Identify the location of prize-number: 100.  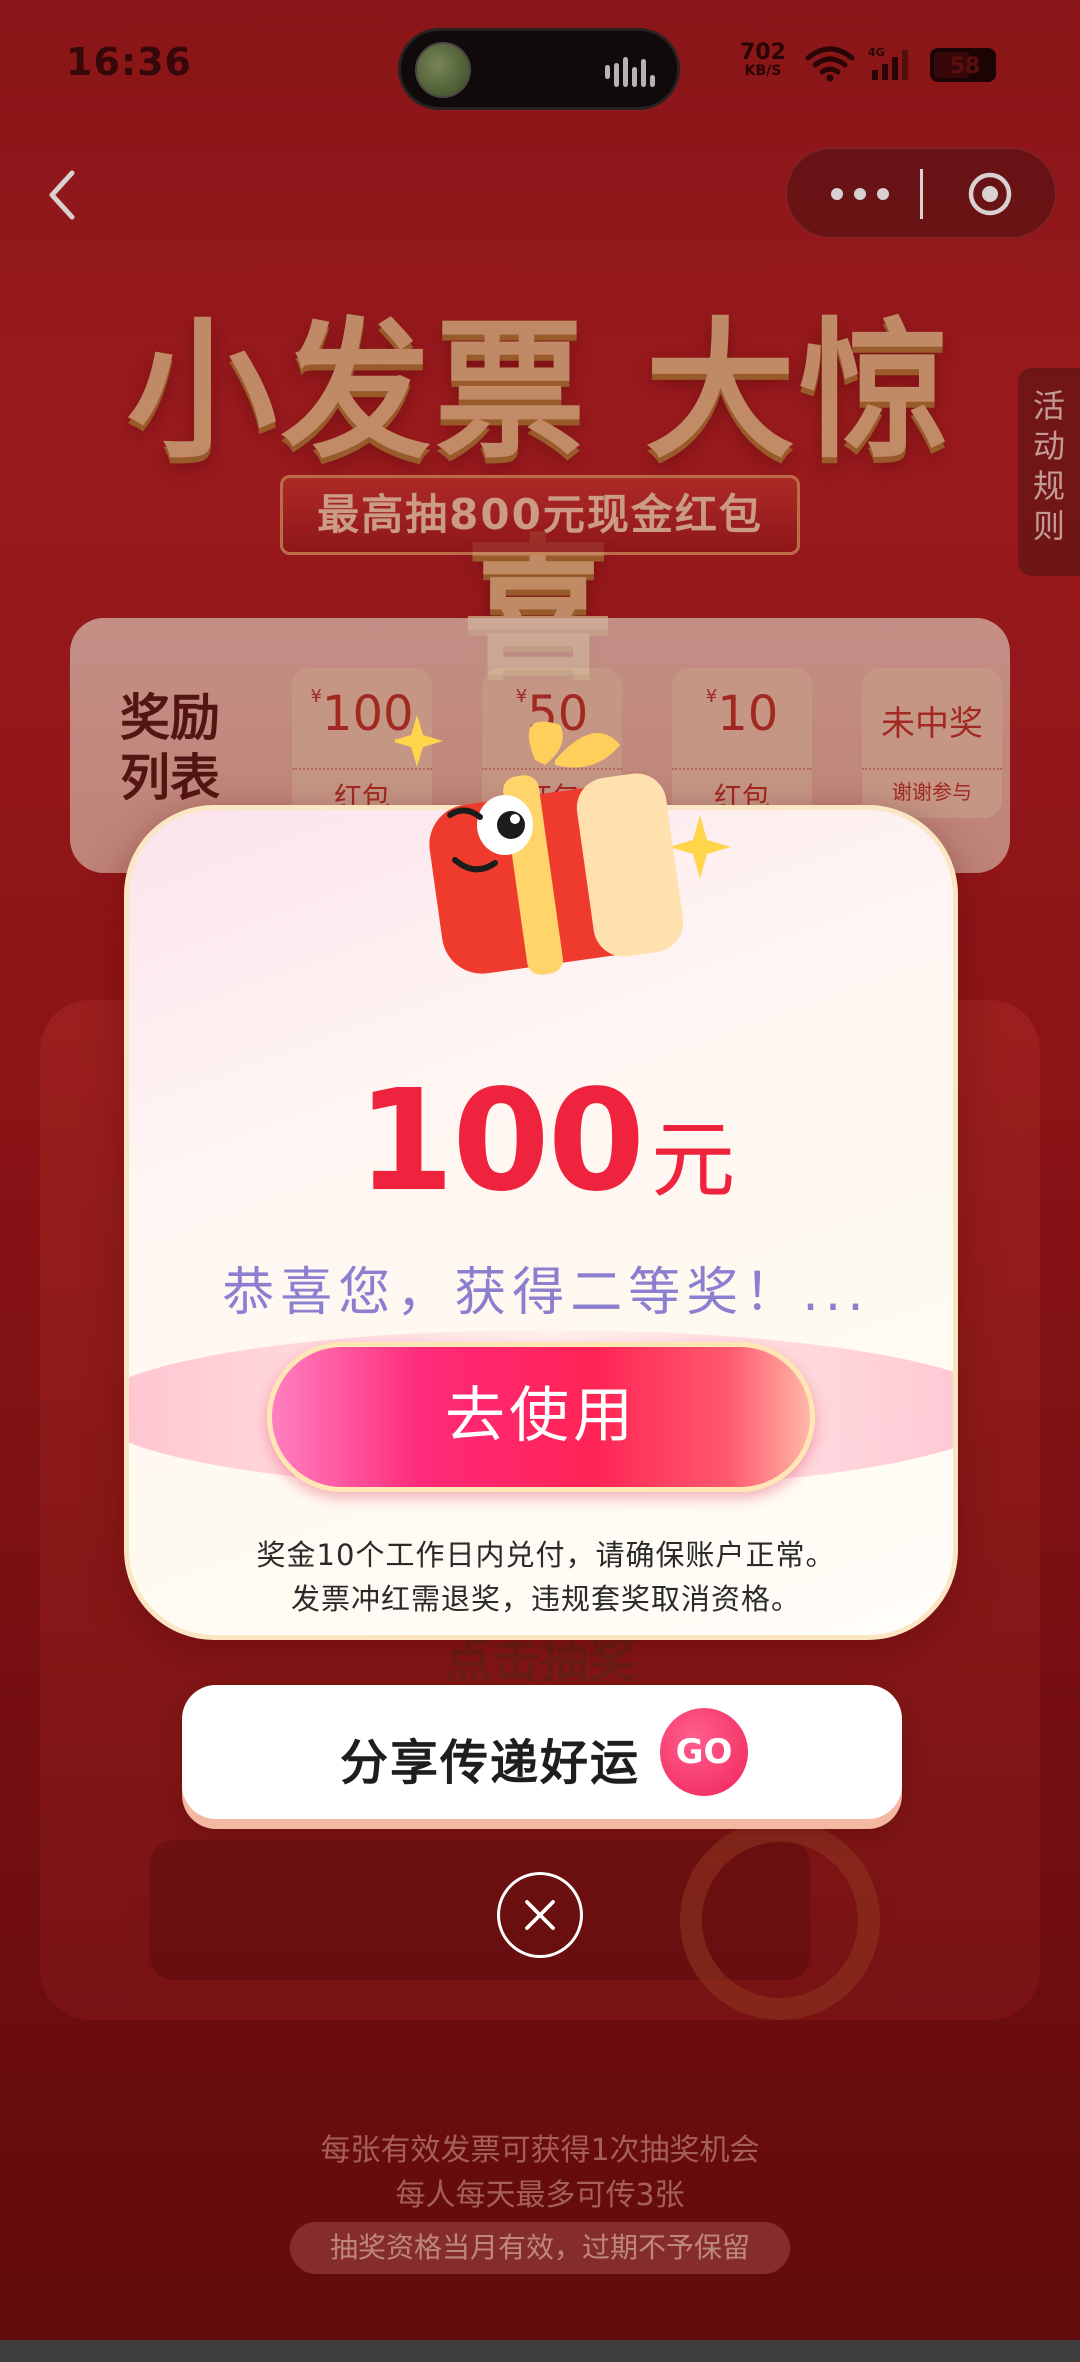
(500, 1141).